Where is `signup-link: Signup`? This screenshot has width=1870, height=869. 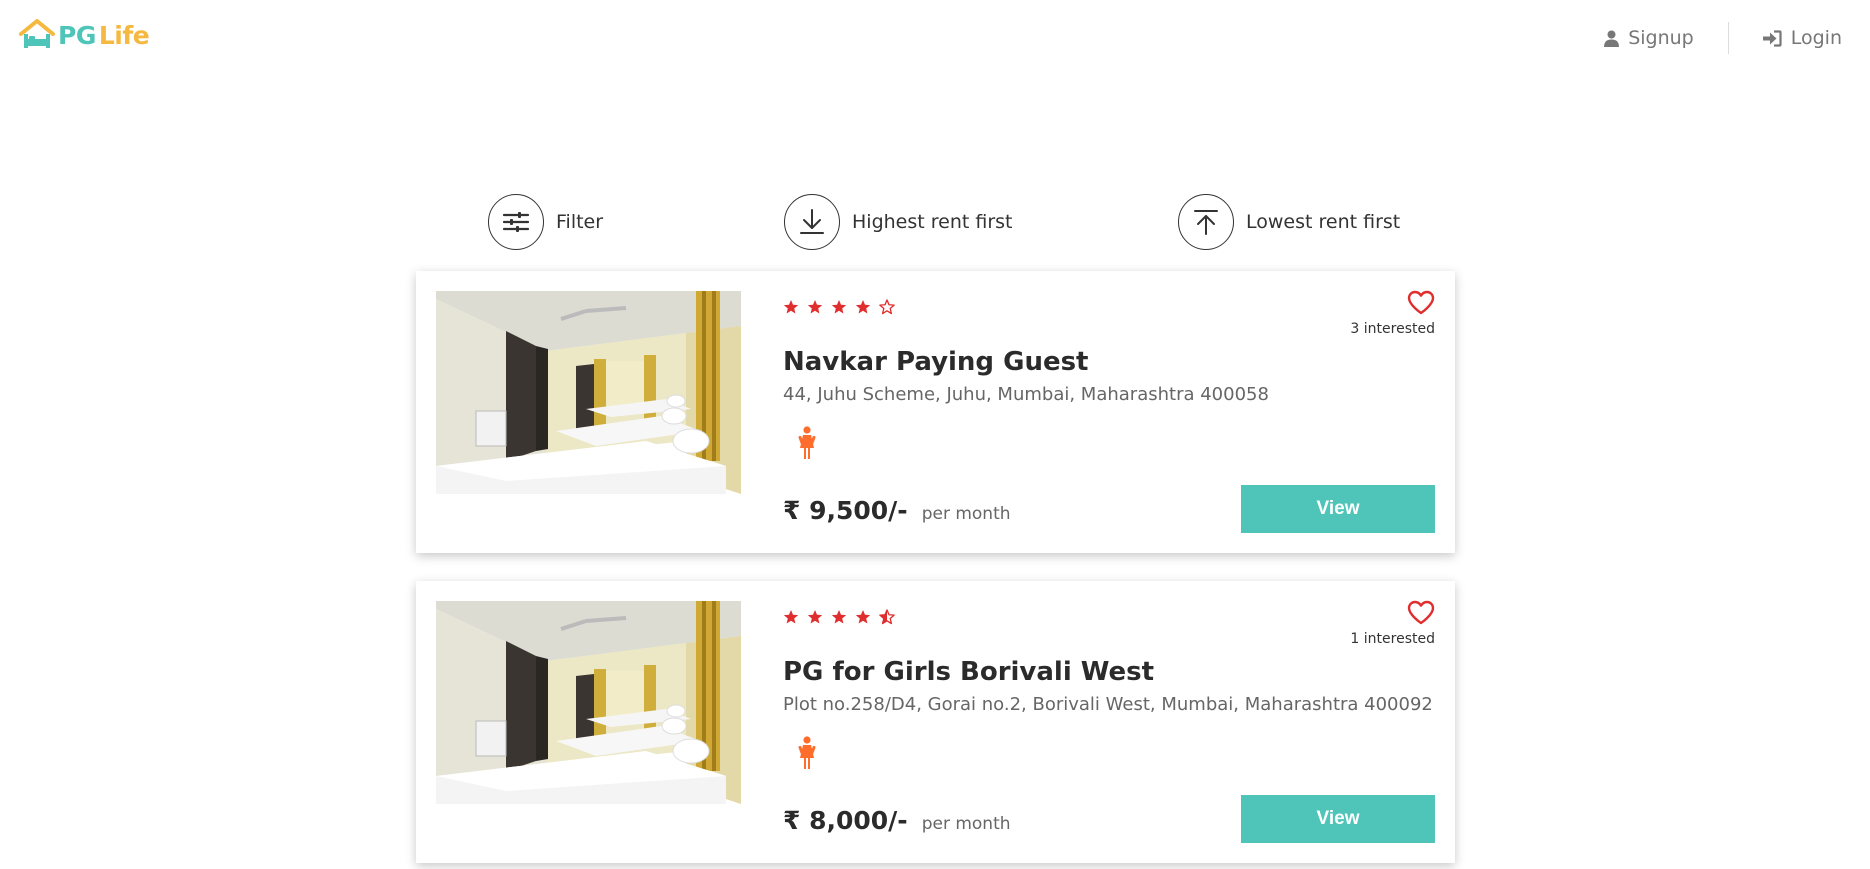
signup-link: Signup is located at coordinates (1649, 38).